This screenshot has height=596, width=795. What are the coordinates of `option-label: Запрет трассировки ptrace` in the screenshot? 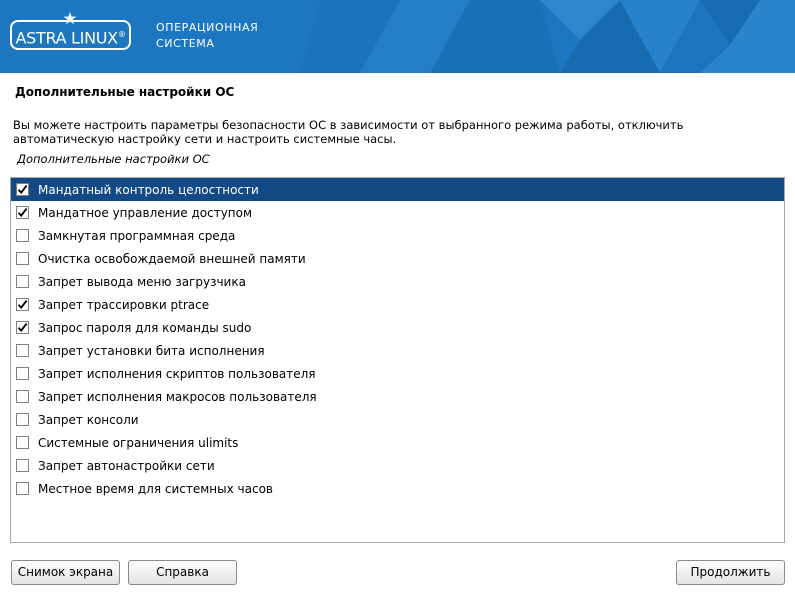 It's located at (124, 304).